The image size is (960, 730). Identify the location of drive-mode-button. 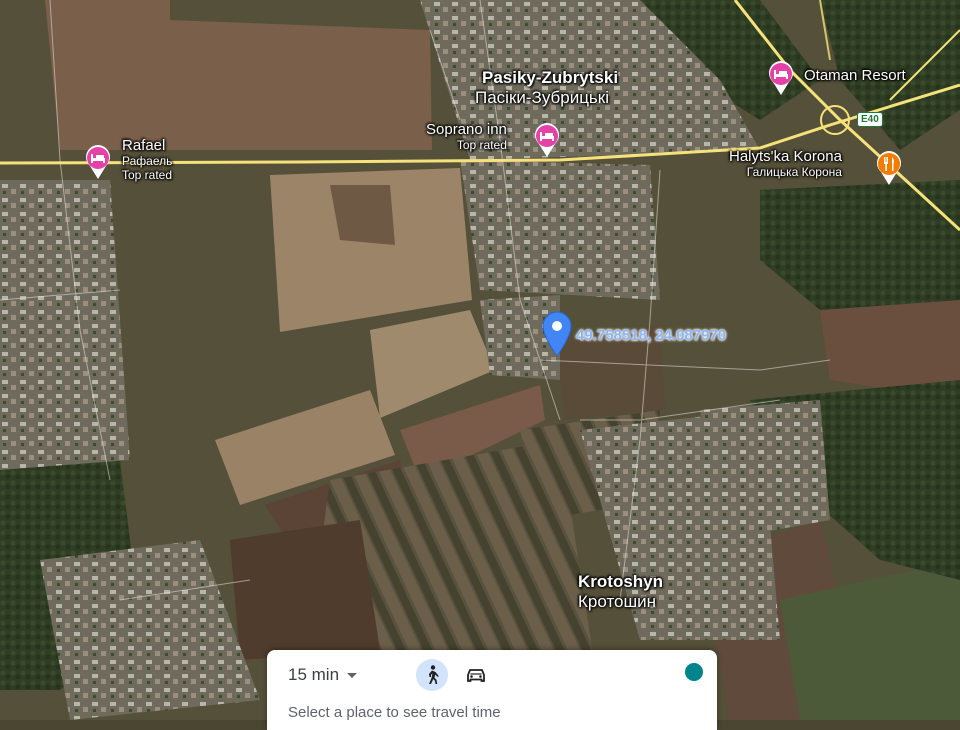
(476, 675).